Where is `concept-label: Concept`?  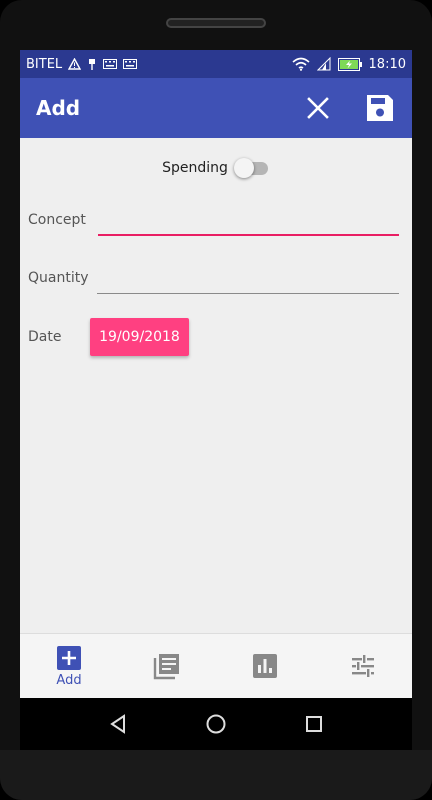 concept-label: Concept is located at coordinates (57, 220).